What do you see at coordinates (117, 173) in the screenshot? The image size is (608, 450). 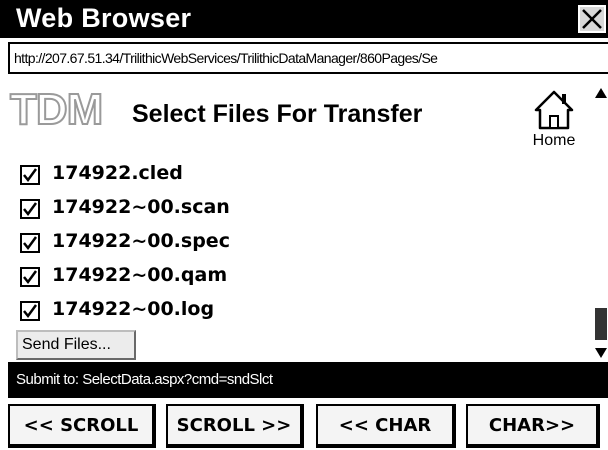 I see `file-name: 174922.cled` at bounding box center [117, 173].